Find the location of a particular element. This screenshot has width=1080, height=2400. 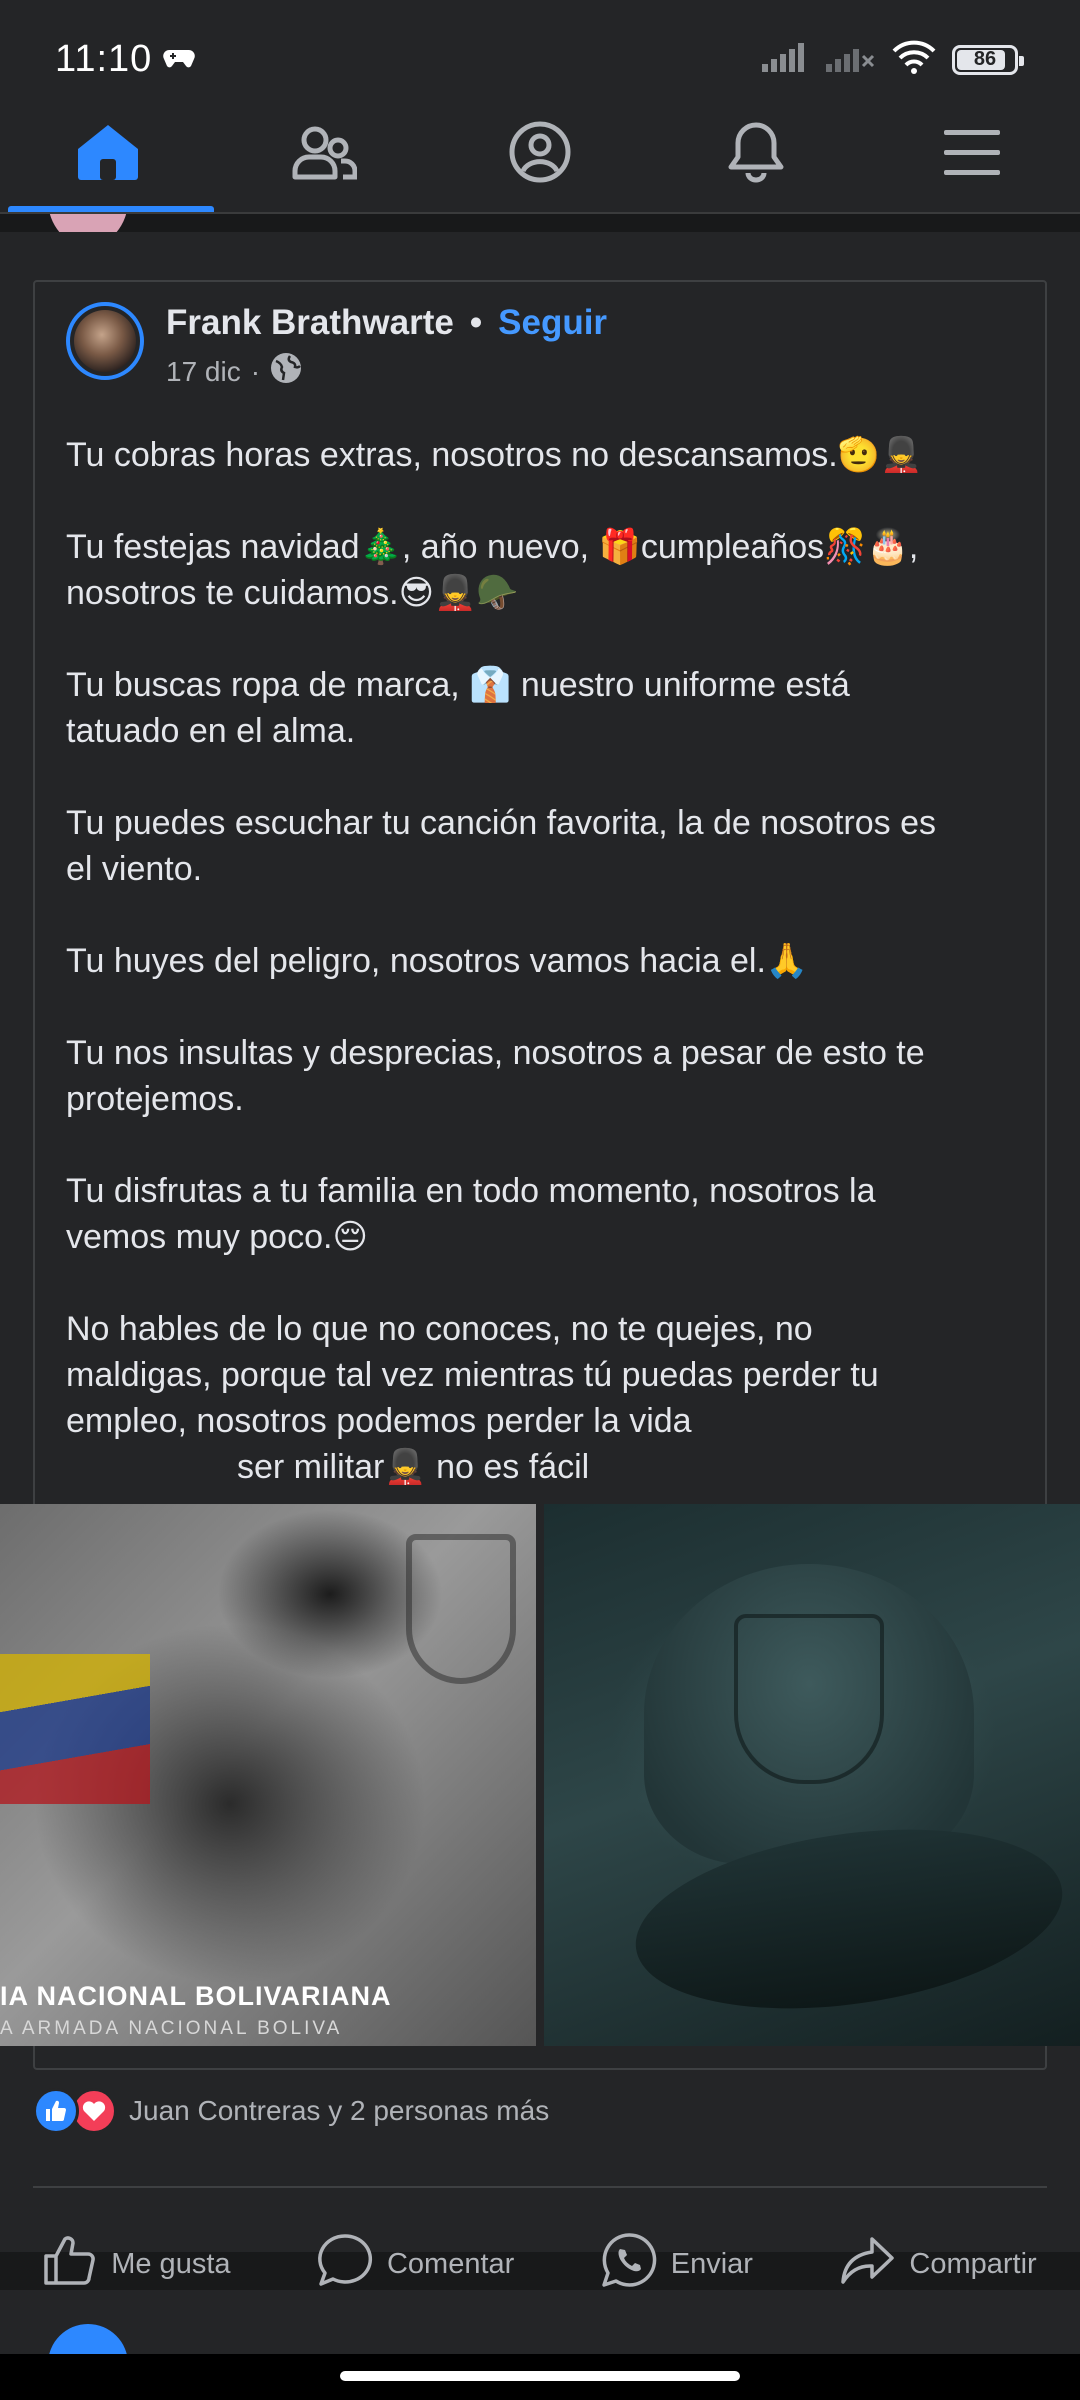

home-icon is located at coordinates (108, 154).